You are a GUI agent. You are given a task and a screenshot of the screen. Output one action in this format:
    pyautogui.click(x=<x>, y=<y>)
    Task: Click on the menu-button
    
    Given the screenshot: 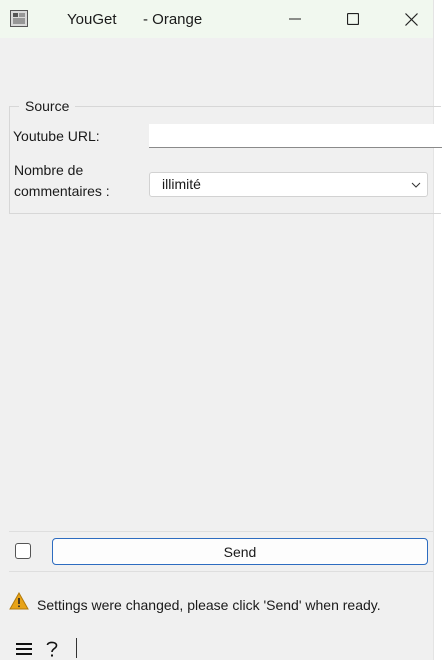 What is the action you would take?
    pyautogui.click(x=24, y=649)
    